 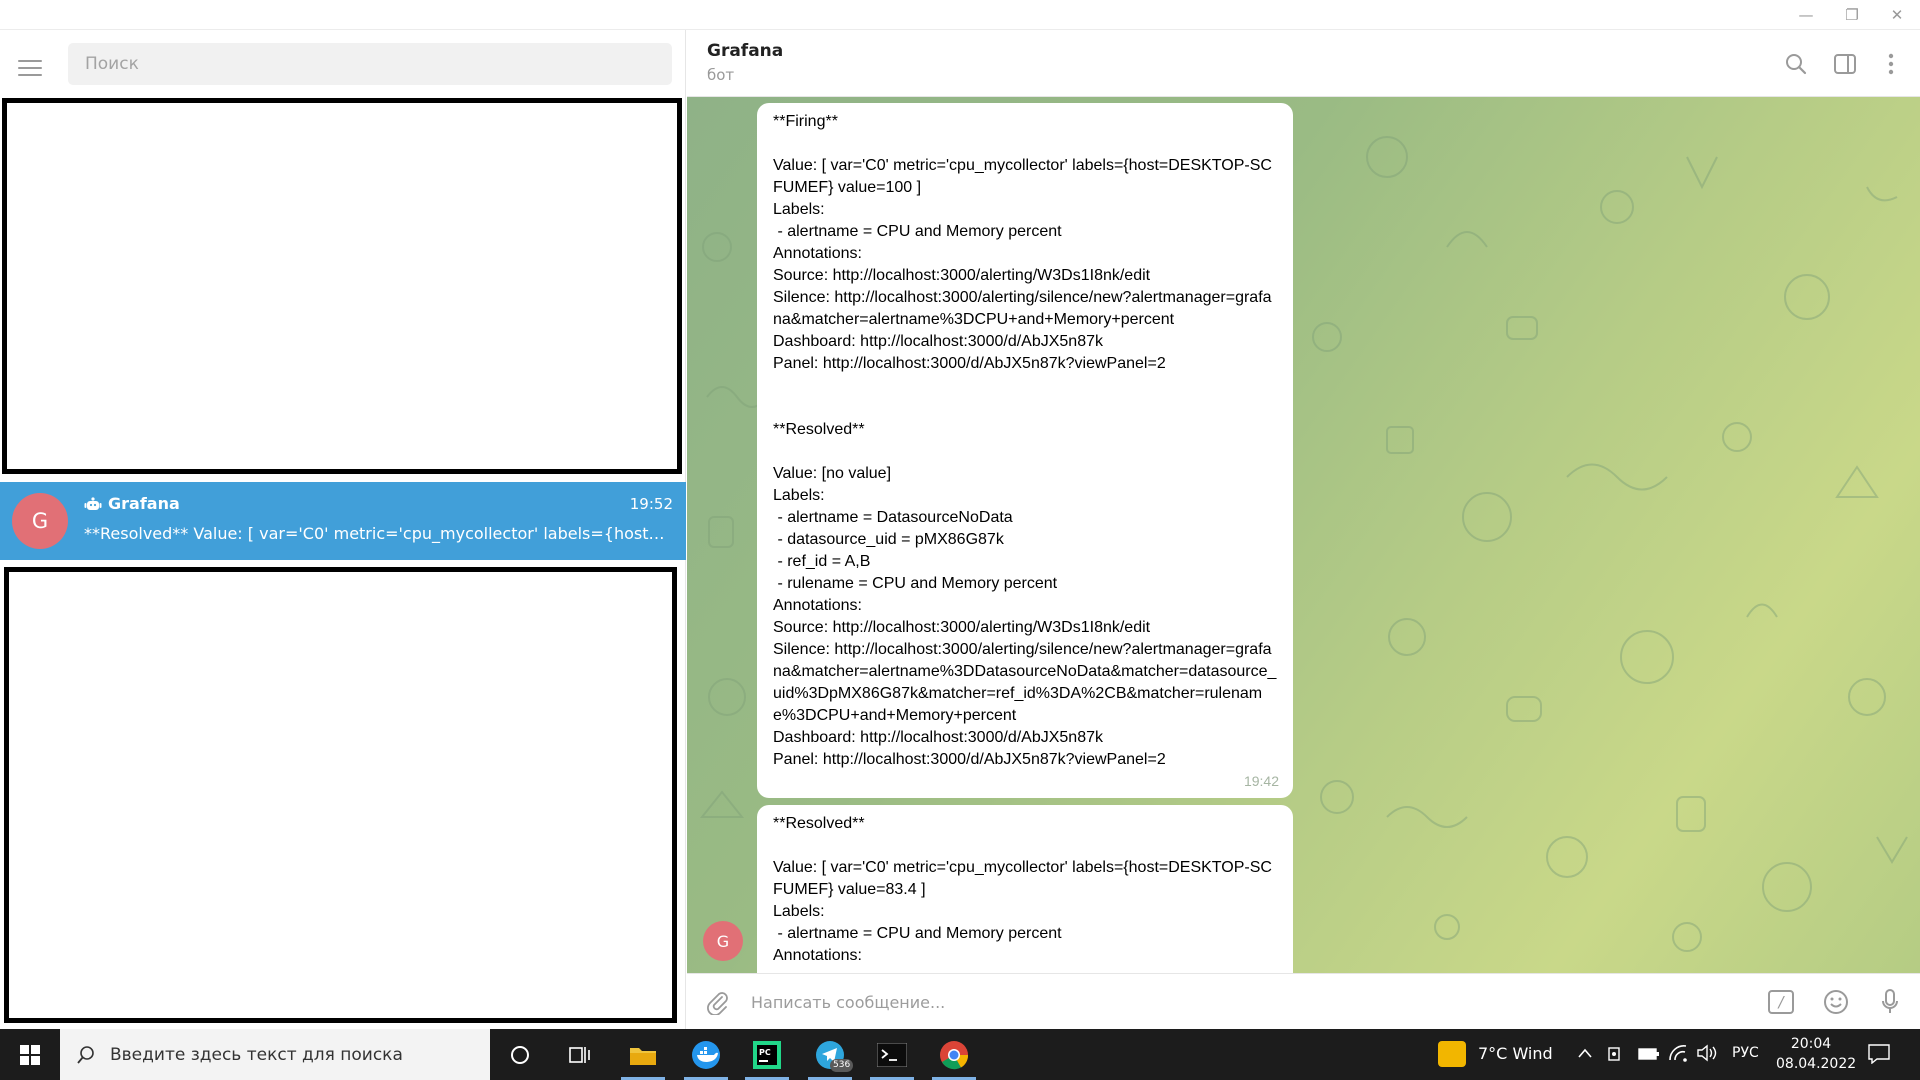 I want to click on docker-icon, so click(x=706, y=1054).